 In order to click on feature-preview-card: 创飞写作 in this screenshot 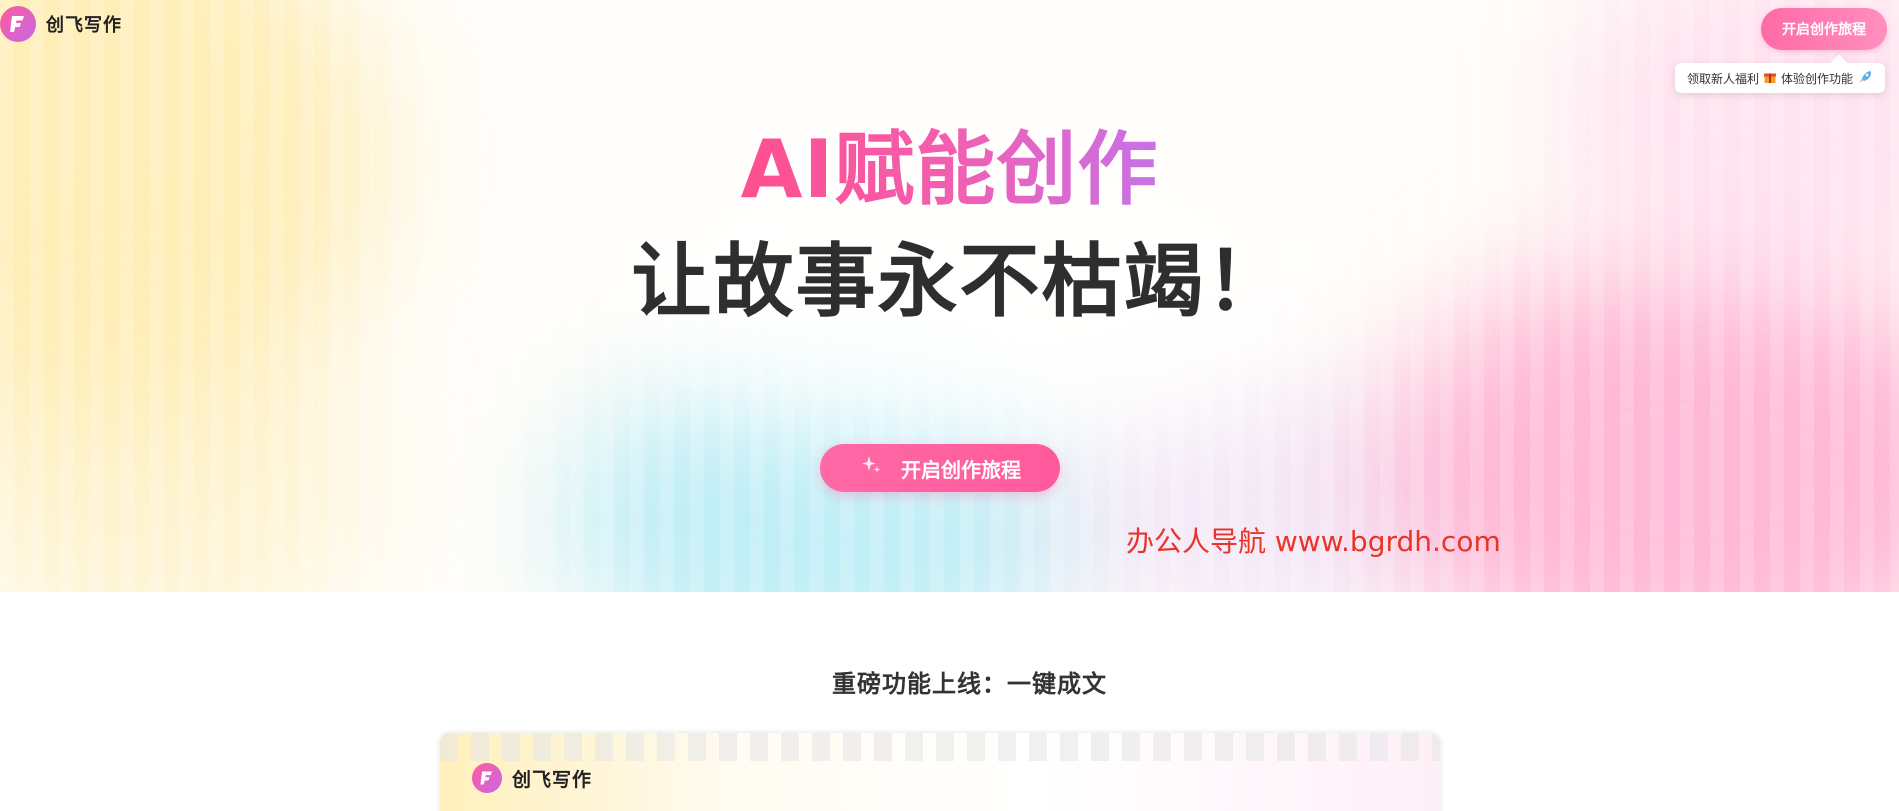, I will do `click(940, 772)`.